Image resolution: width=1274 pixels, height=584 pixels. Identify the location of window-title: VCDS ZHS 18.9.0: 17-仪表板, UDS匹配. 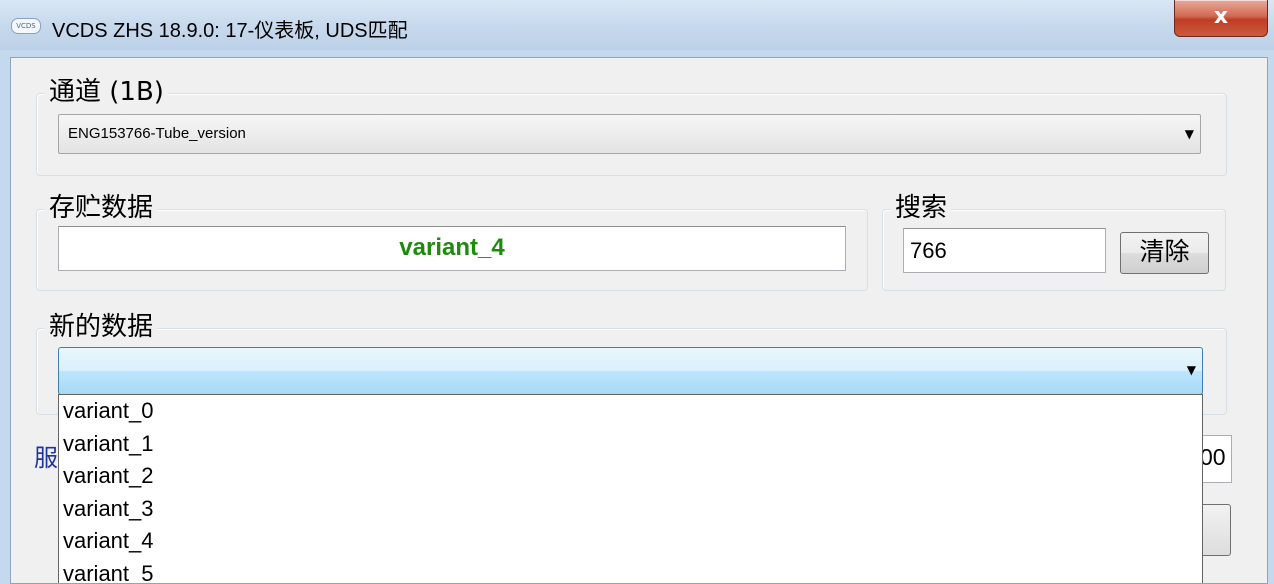
(230, 31).